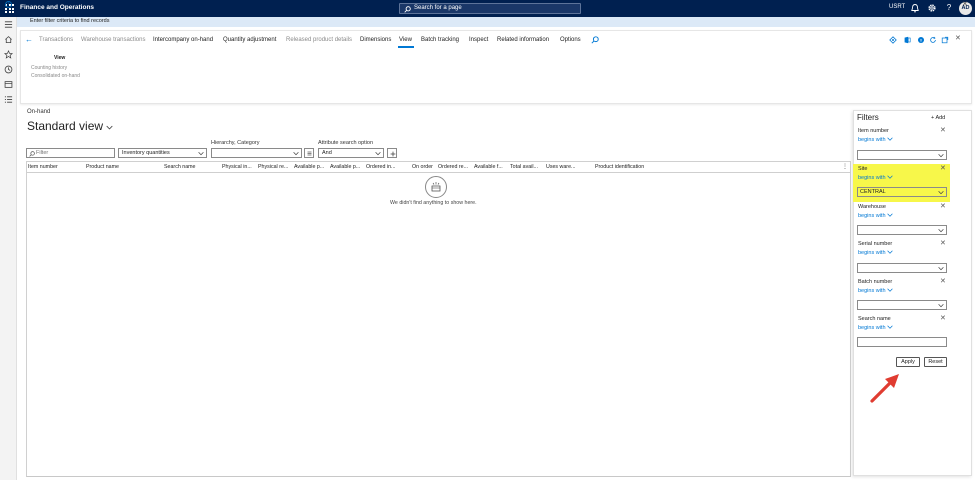  Describe the element at coordinates (8, 39) in the screenshot. I see `home-icon` at that location.